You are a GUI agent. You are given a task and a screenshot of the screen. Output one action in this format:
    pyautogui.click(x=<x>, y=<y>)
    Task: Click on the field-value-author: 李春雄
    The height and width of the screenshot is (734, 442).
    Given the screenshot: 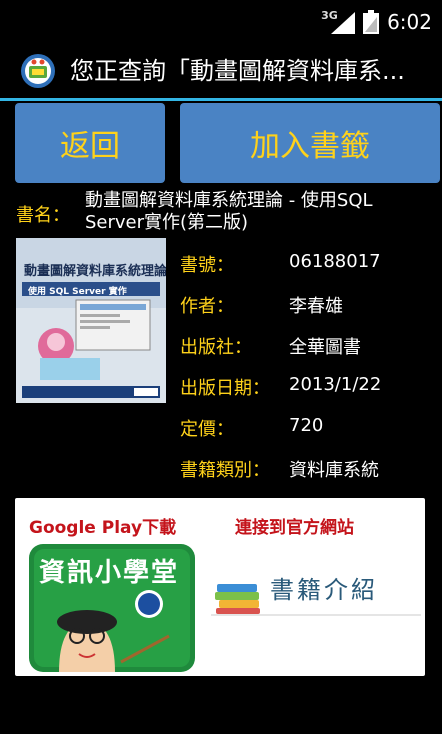 What is the action you would take?
    pyautogui.click(x=316, y=306)
    